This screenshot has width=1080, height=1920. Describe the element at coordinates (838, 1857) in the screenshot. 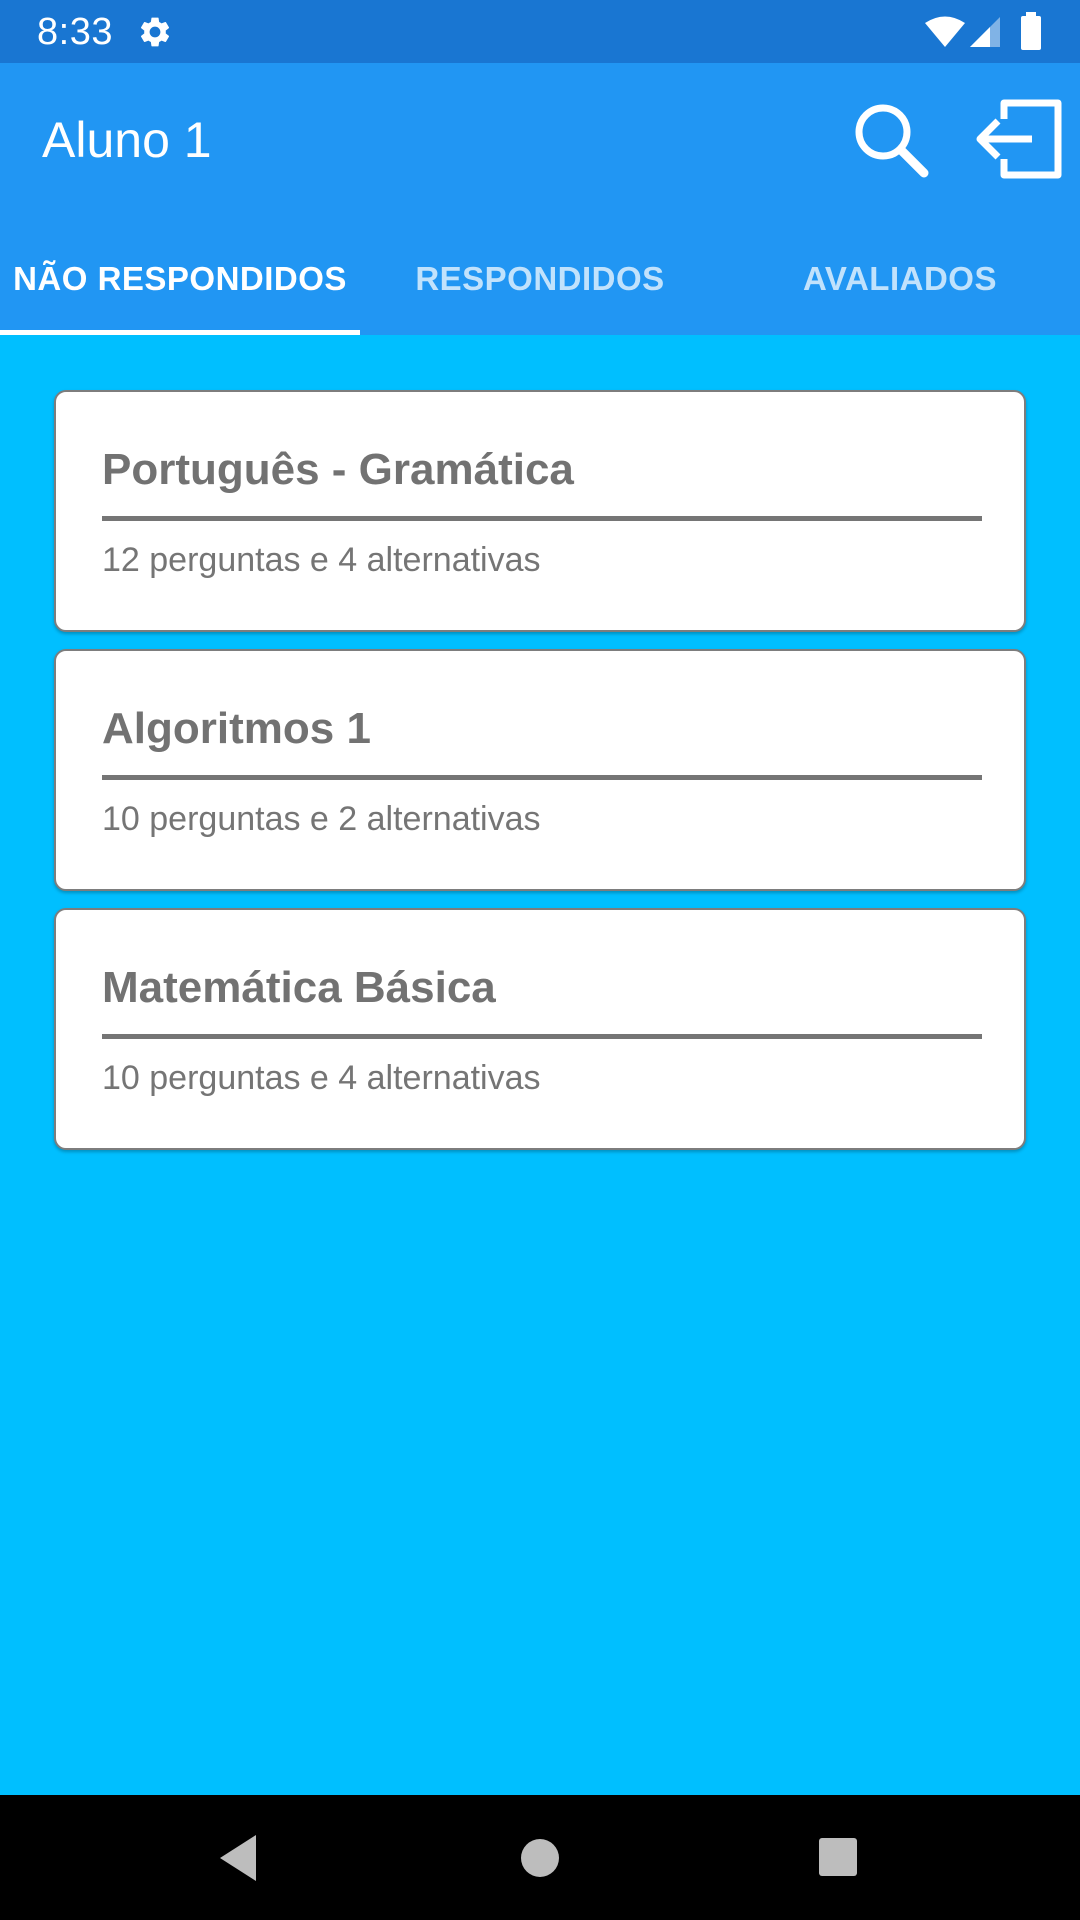

I see `recents-icon` at that location.